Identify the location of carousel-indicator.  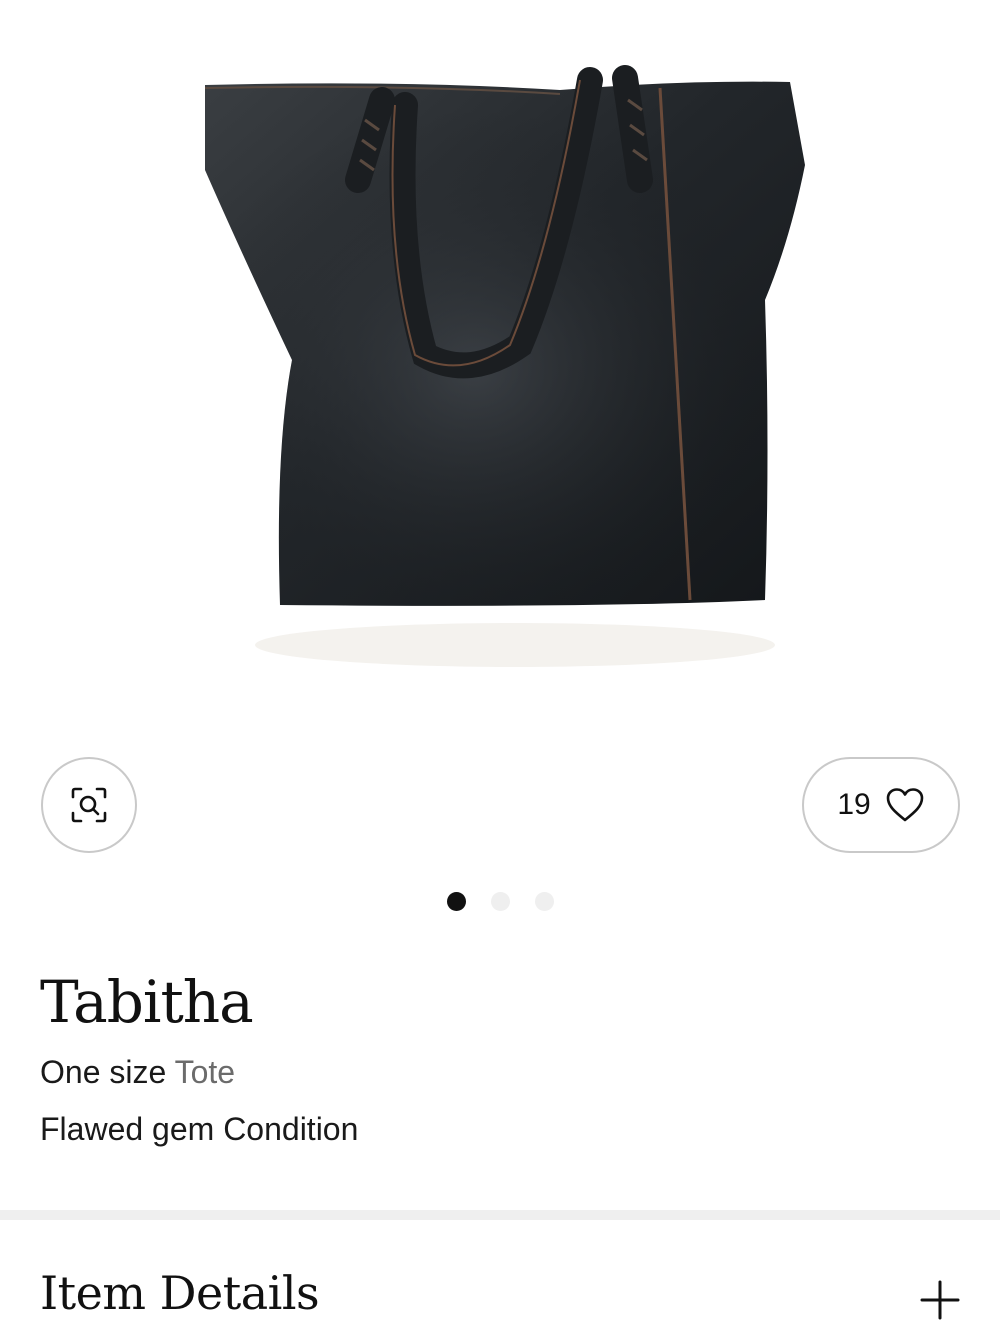
(500, 902).